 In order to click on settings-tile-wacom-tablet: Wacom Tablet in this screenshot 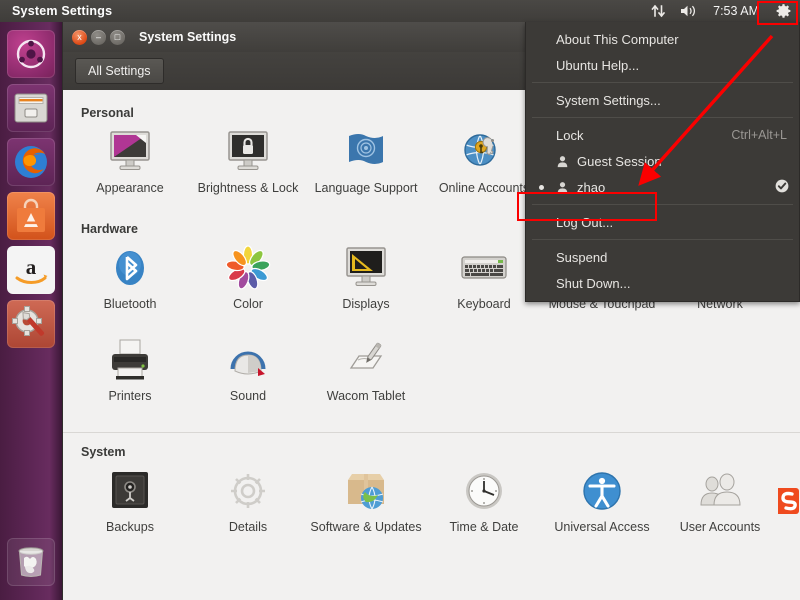, I will do `click(366, 378)`.